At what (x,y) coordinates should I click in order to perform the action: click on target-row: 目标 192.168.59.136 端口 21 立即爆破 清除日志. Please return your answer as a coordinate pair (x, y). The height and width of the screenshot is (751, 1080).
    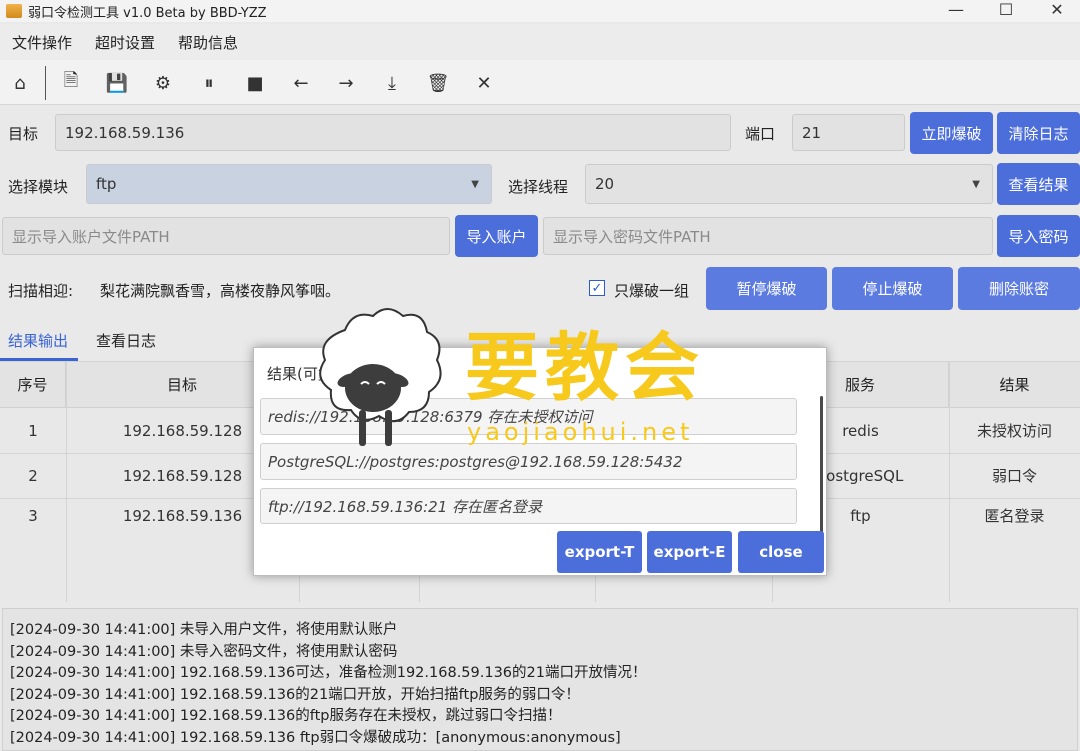
    Looking at the image, I should click on (540, 132).